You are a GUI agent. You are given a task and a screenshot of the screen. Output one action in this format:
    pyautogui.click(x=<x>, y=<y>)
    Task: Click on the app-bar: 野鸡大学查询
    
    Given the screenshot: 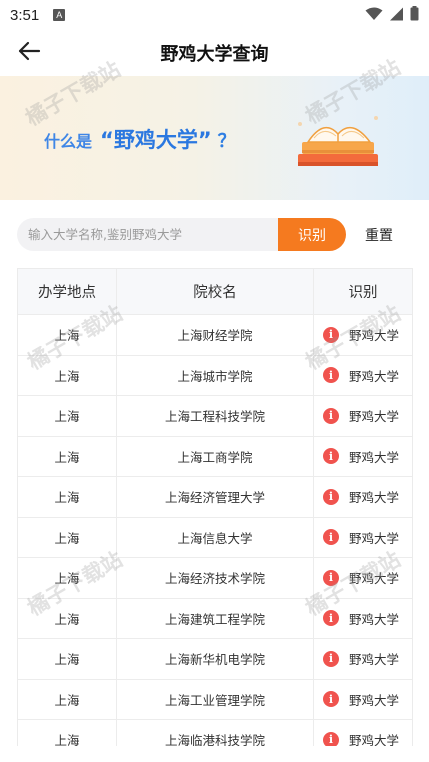 What is the action you would take?
    pyautogui.click(x=214, y=53)
    